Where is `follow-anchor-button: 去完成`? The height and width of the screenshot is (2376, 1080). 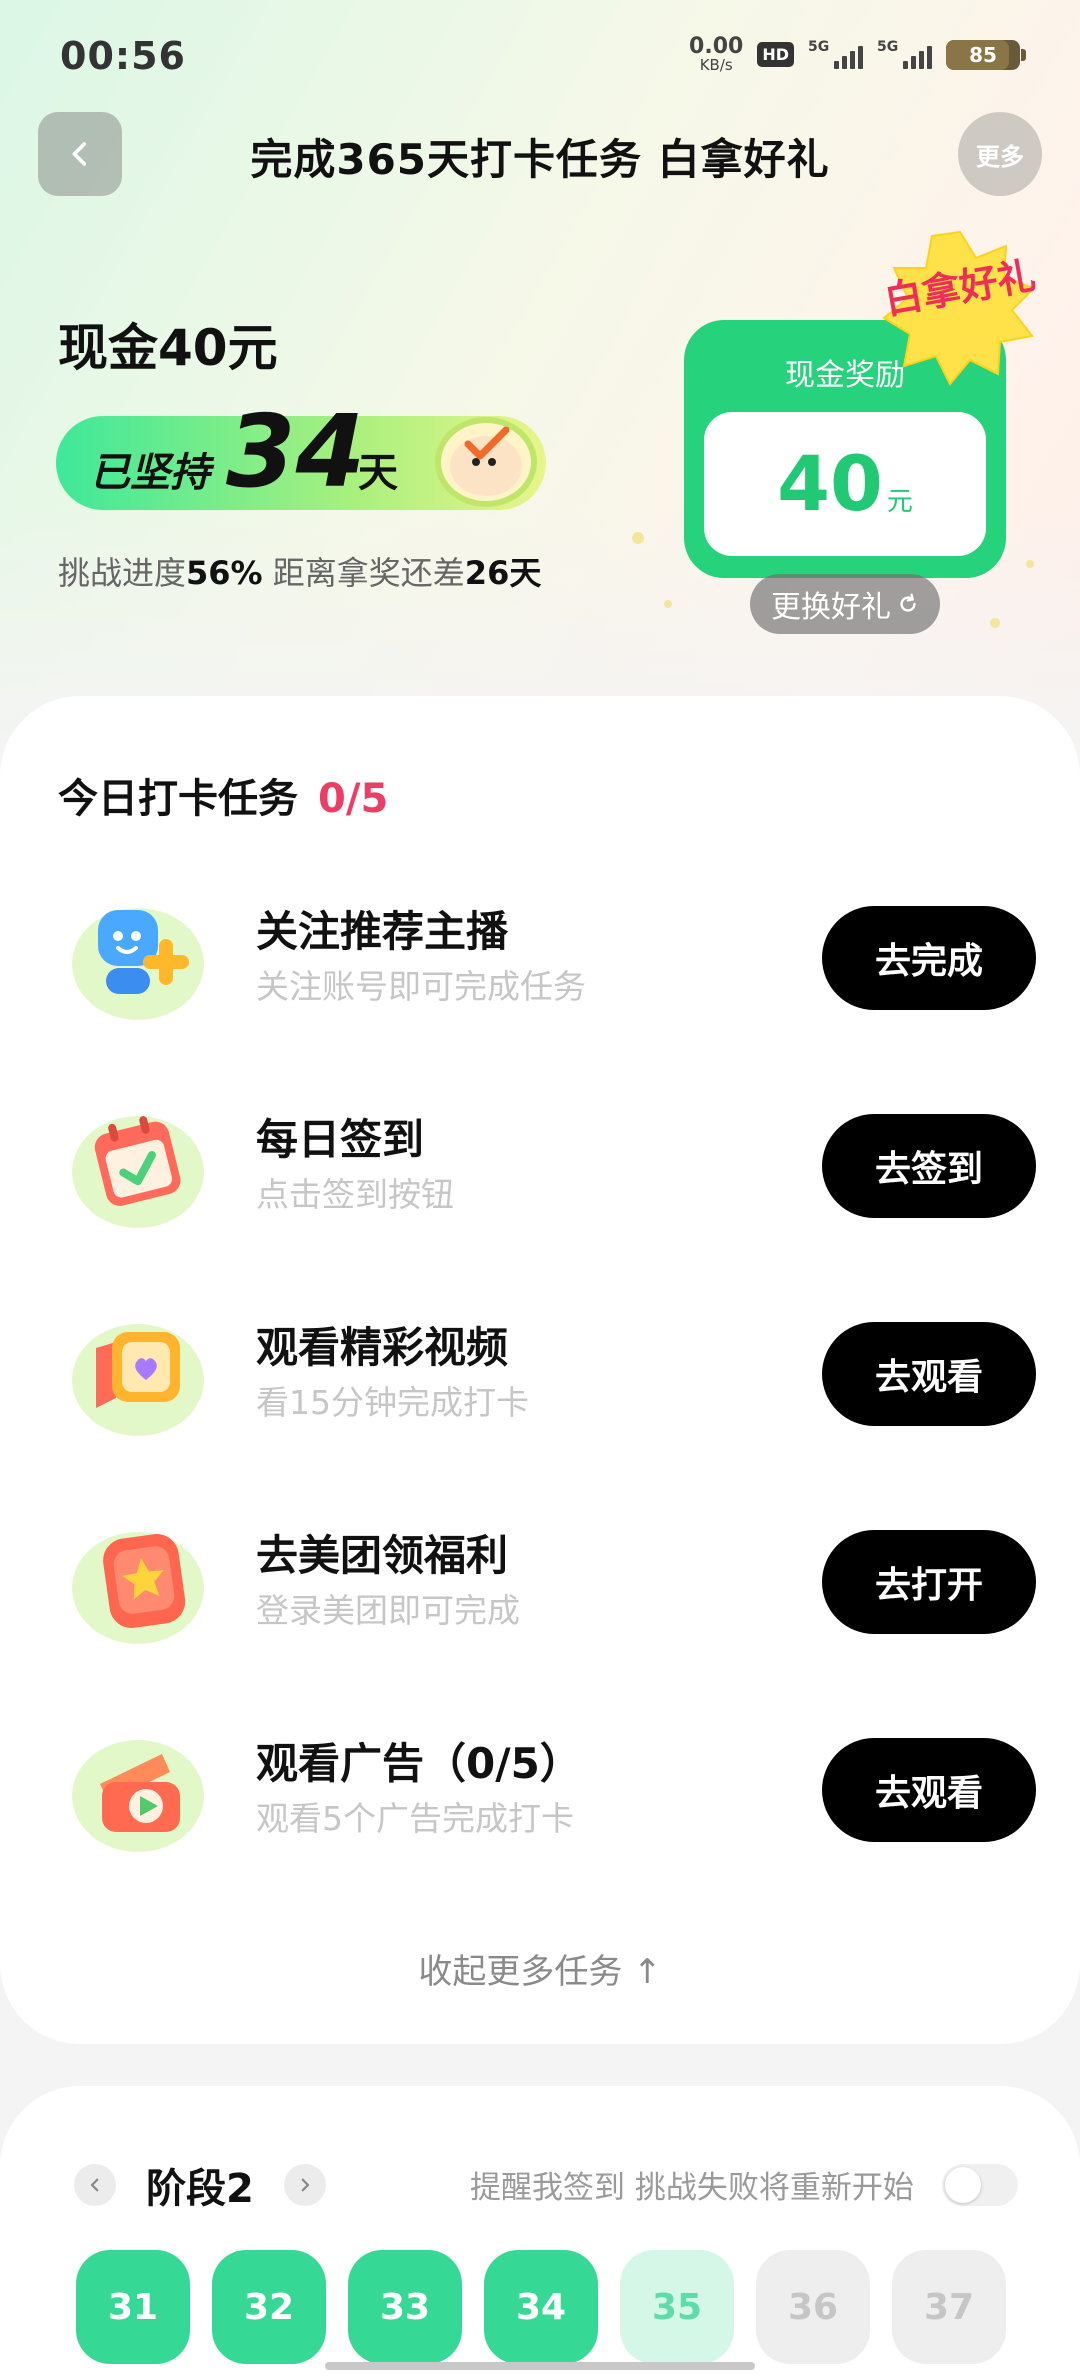 follow-anchor-button: 去完成 is located at coordinates (929, 958).